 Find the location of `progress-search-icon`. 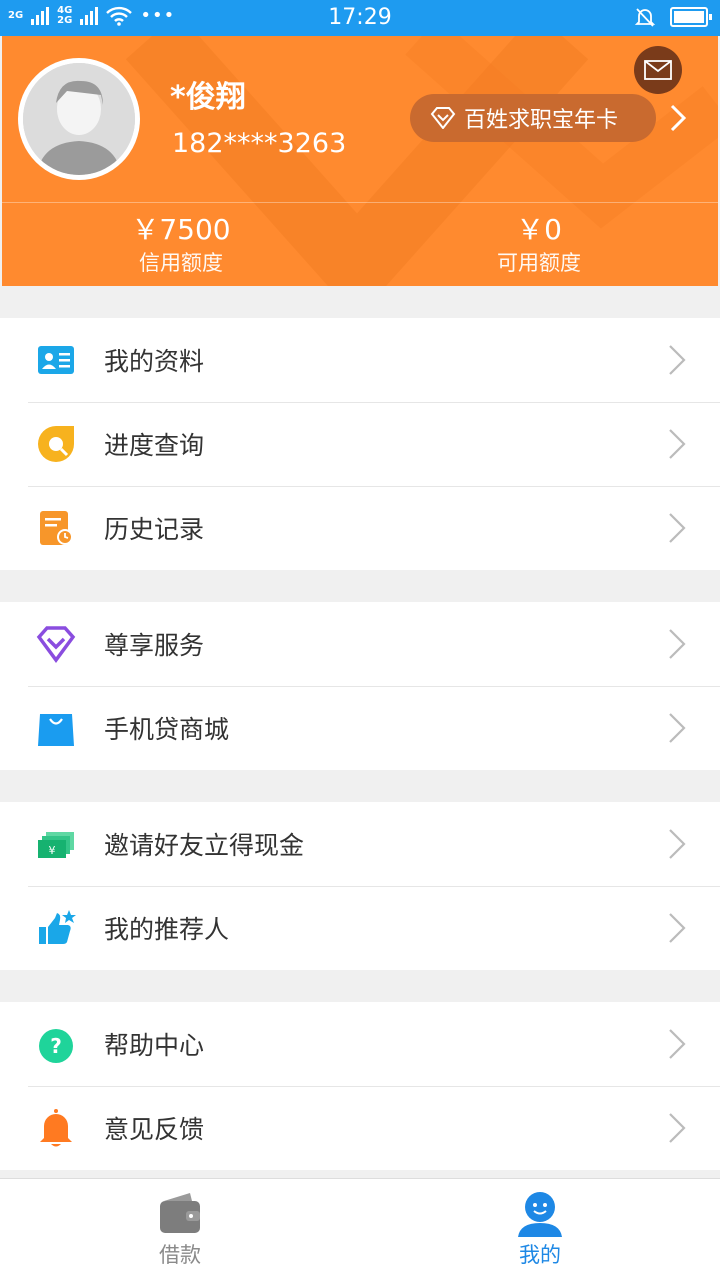

progress-search-icon is located at coordinates (56, 444).